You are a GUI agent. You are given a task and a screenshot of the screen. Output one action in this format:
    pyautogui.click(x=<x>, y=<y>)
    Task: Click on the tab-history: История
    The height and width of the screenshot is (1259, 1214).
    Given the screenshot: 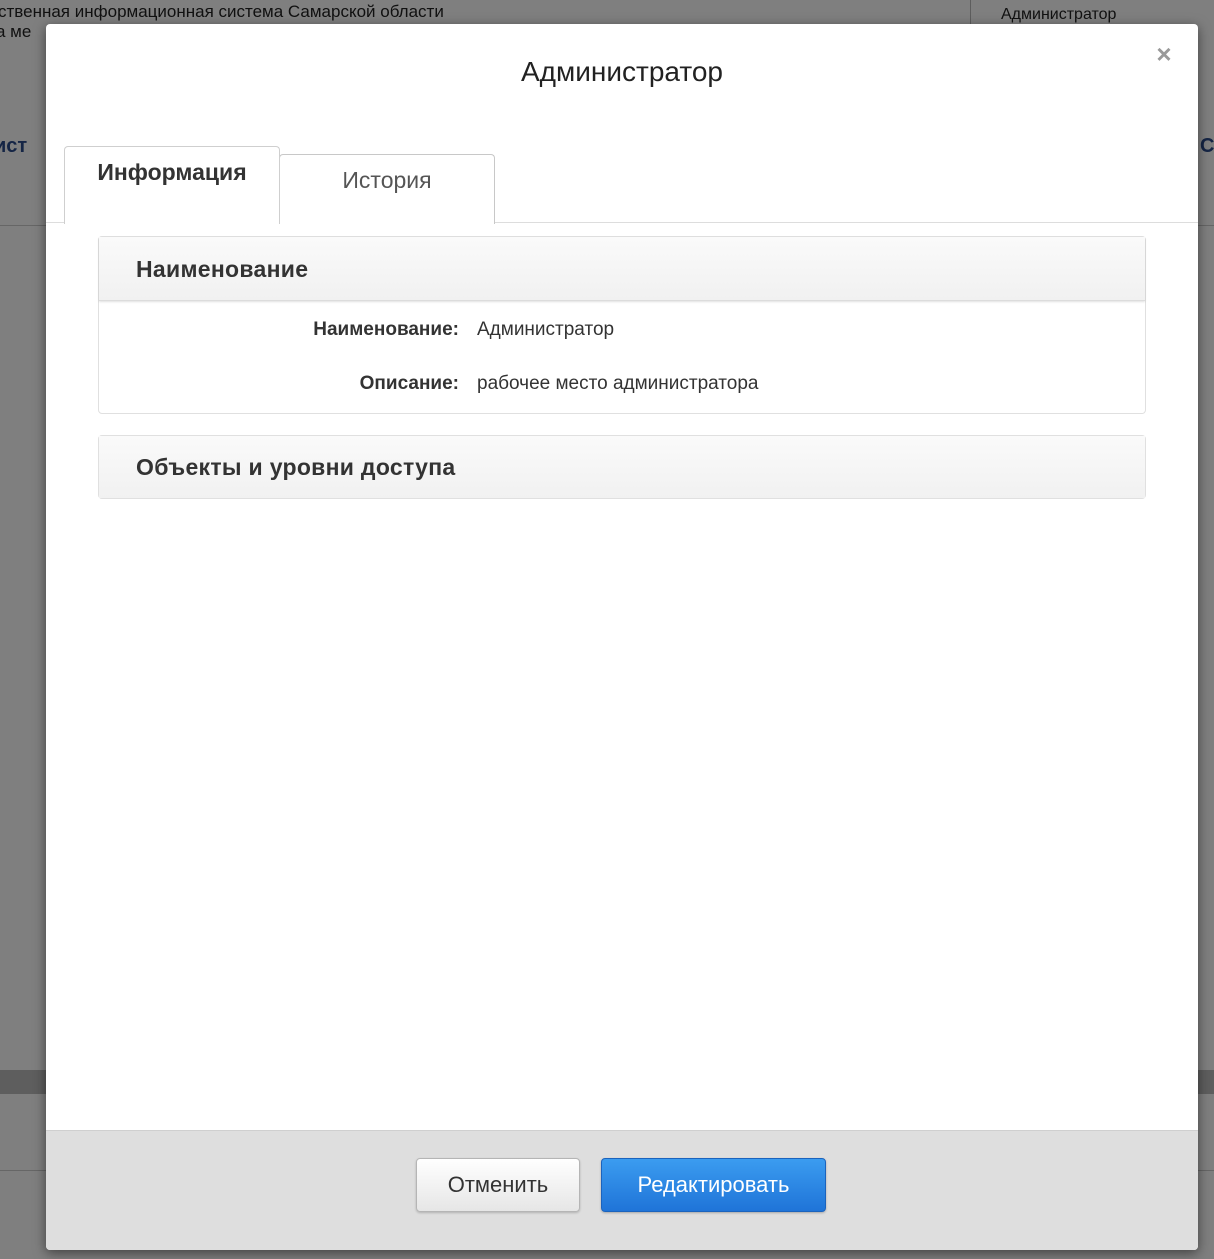 What is the action you would take?
    pyautogui.click(x=387, y=189)
    